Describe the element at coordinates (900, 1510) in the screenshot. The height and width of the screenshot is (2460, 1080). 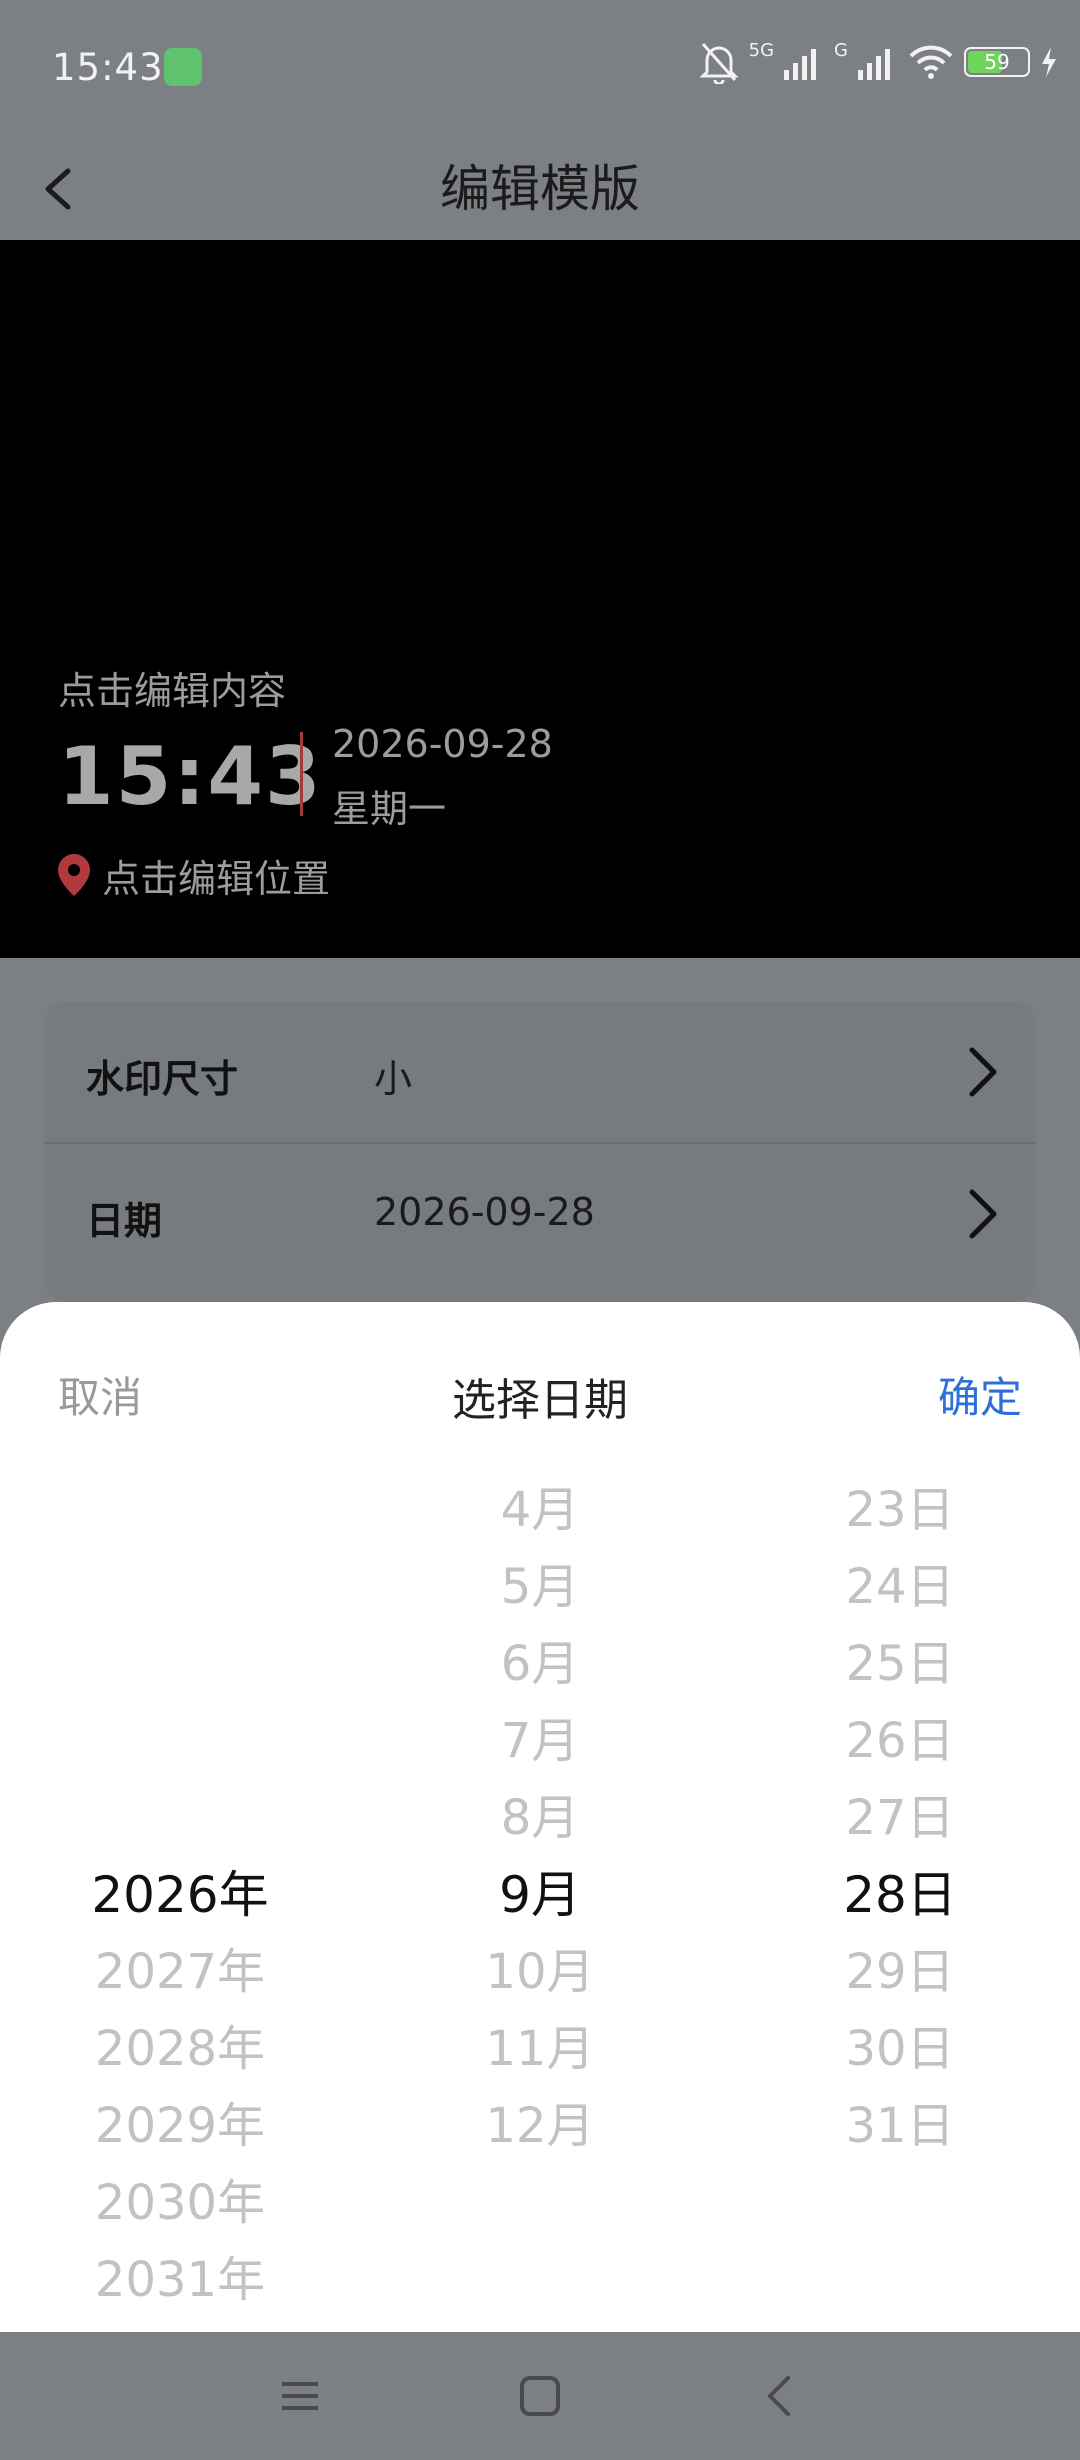
I see `day-option: 23日` at that location.